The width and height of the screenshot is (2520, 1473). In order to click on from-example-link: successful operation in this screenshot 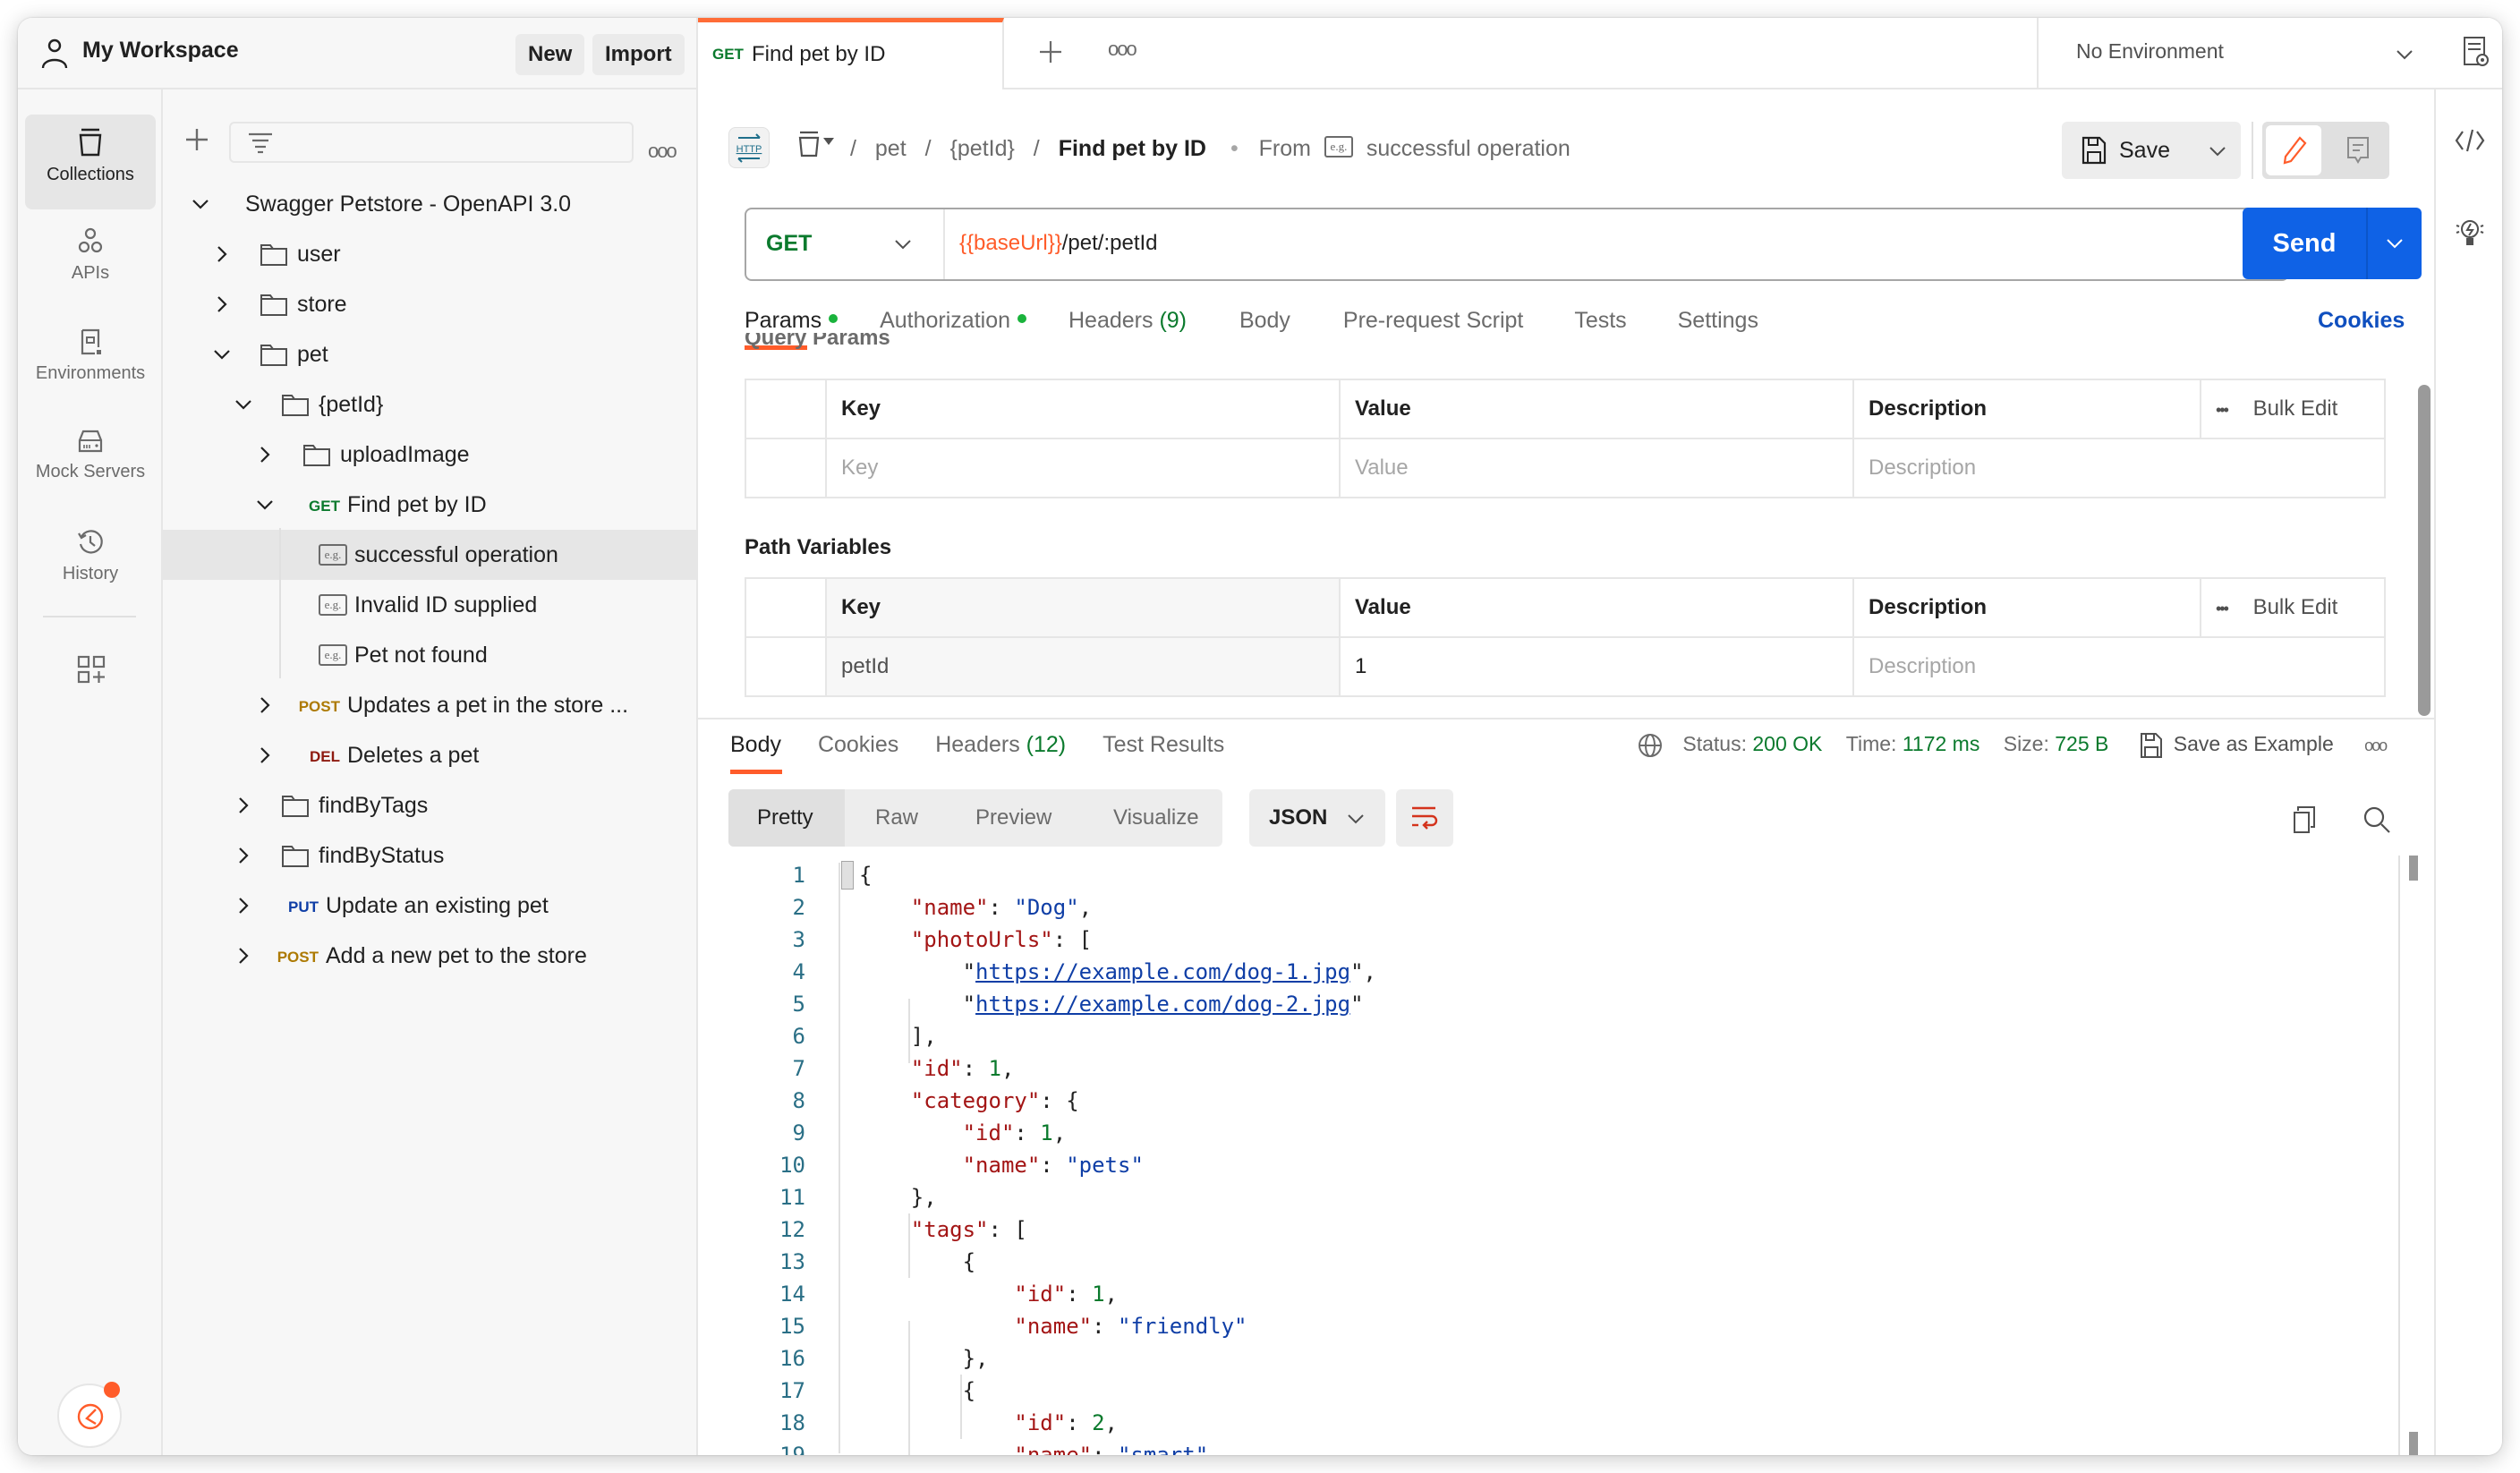, I will do `click(1469, 148)`.